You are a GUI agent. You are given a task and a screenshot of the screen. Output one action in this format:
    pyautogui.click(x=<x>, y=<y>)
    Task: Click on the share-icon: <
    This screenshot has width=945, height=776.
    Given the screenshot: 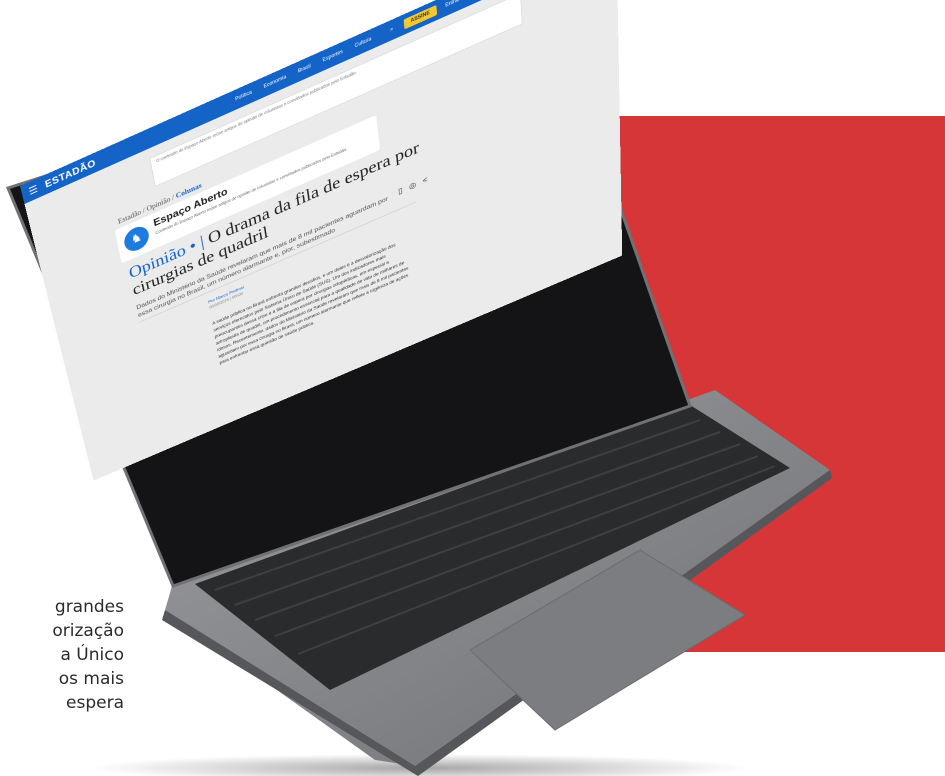 What is the action you would take?
    pyautogui.click(x=424, y=181)
    